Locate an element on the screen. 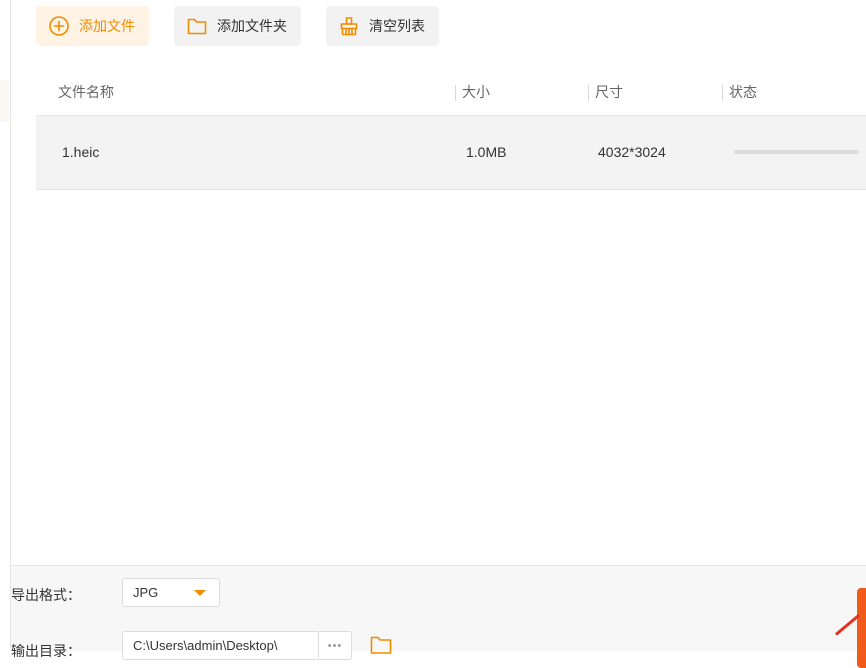  format-value: JPG is located at coordinates (146, 592).